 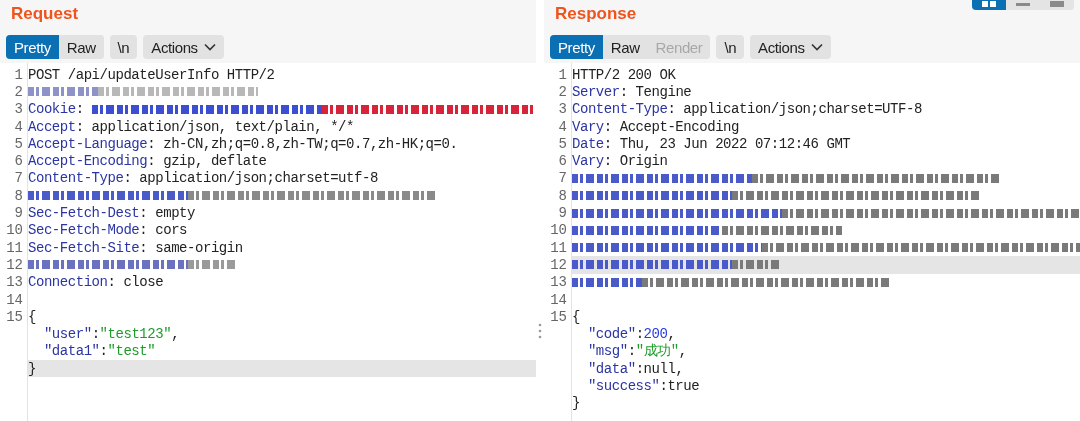 I want to click on code-text: Sec-Fetch-Site: same-origin, so click(x=135, y=247).